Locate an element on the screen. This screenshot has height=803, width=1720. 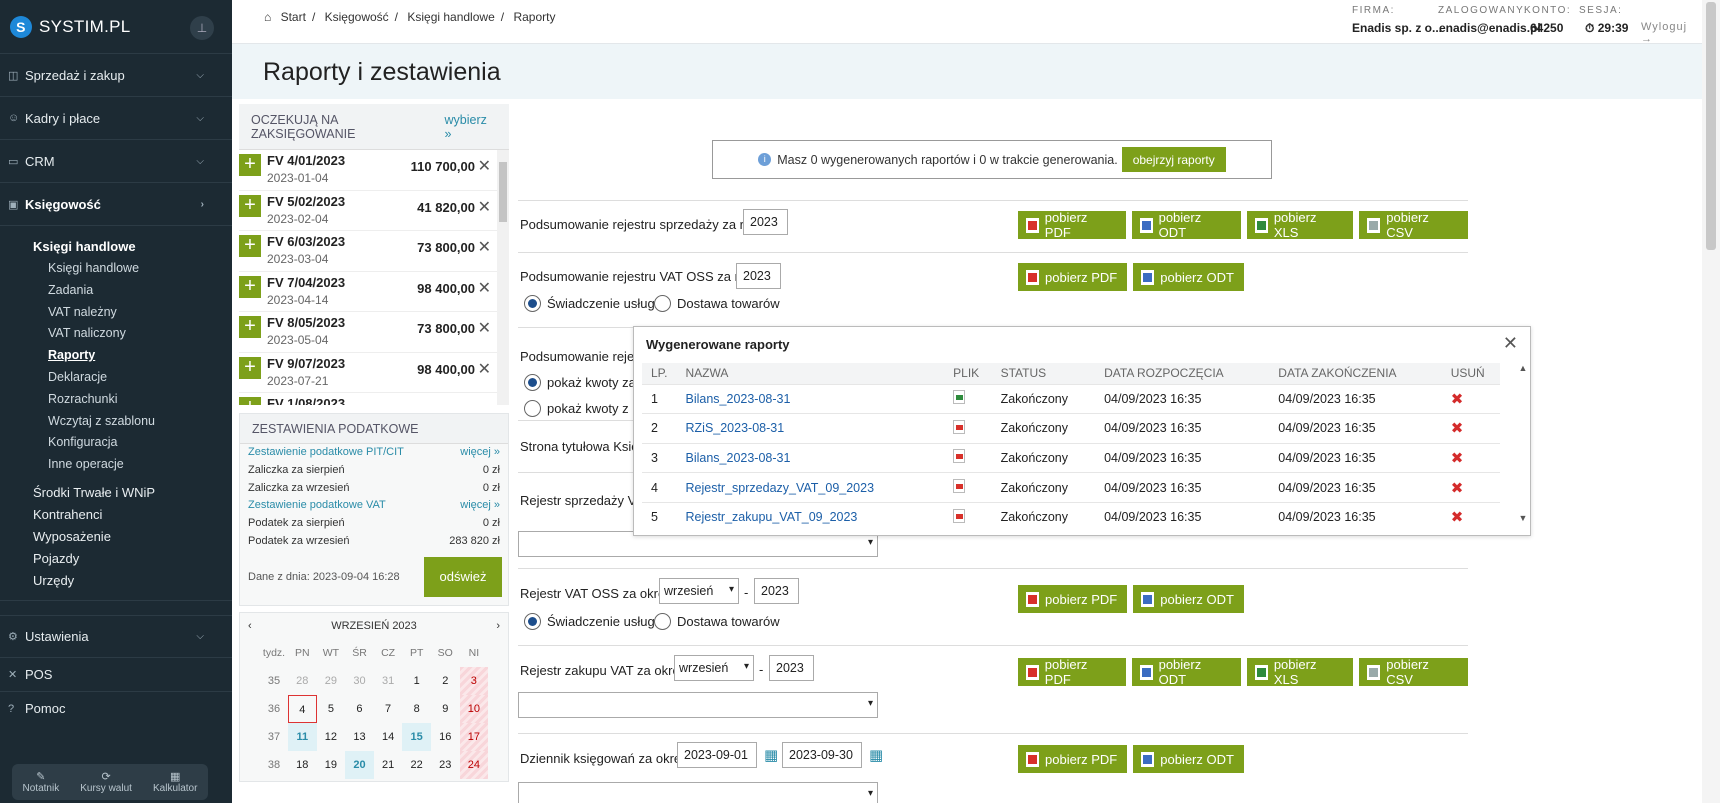
report-name-link: RZiS_2023-08-31 is located at coordinates (735, 428).